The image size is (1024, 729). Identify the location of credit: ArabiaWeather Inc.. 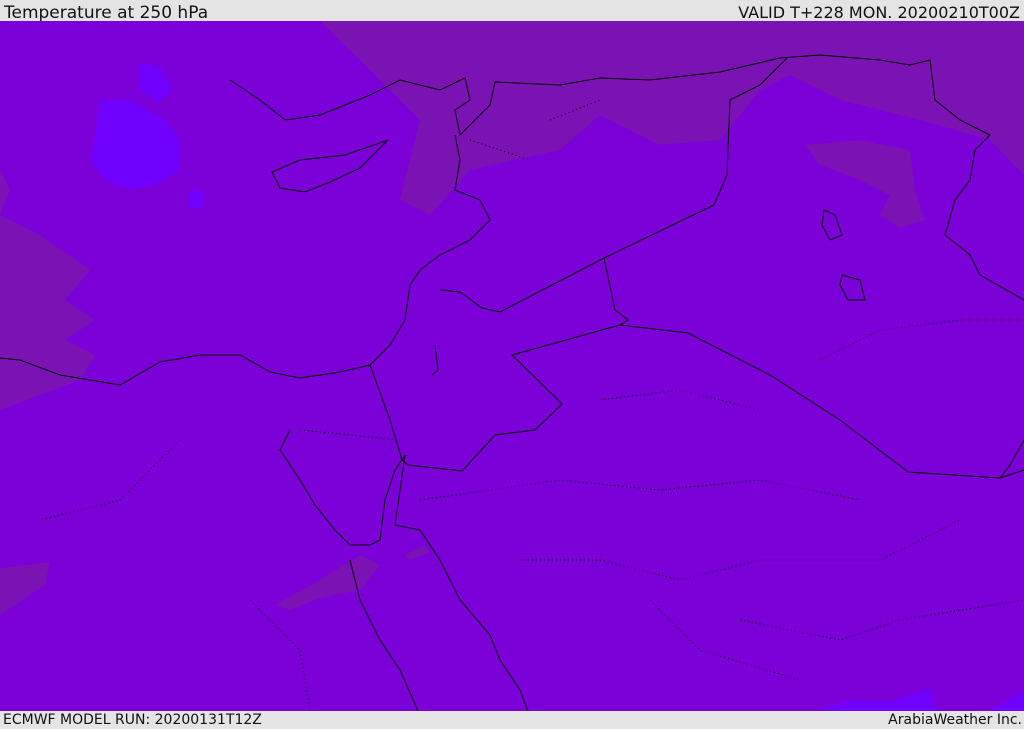
(955, 720).